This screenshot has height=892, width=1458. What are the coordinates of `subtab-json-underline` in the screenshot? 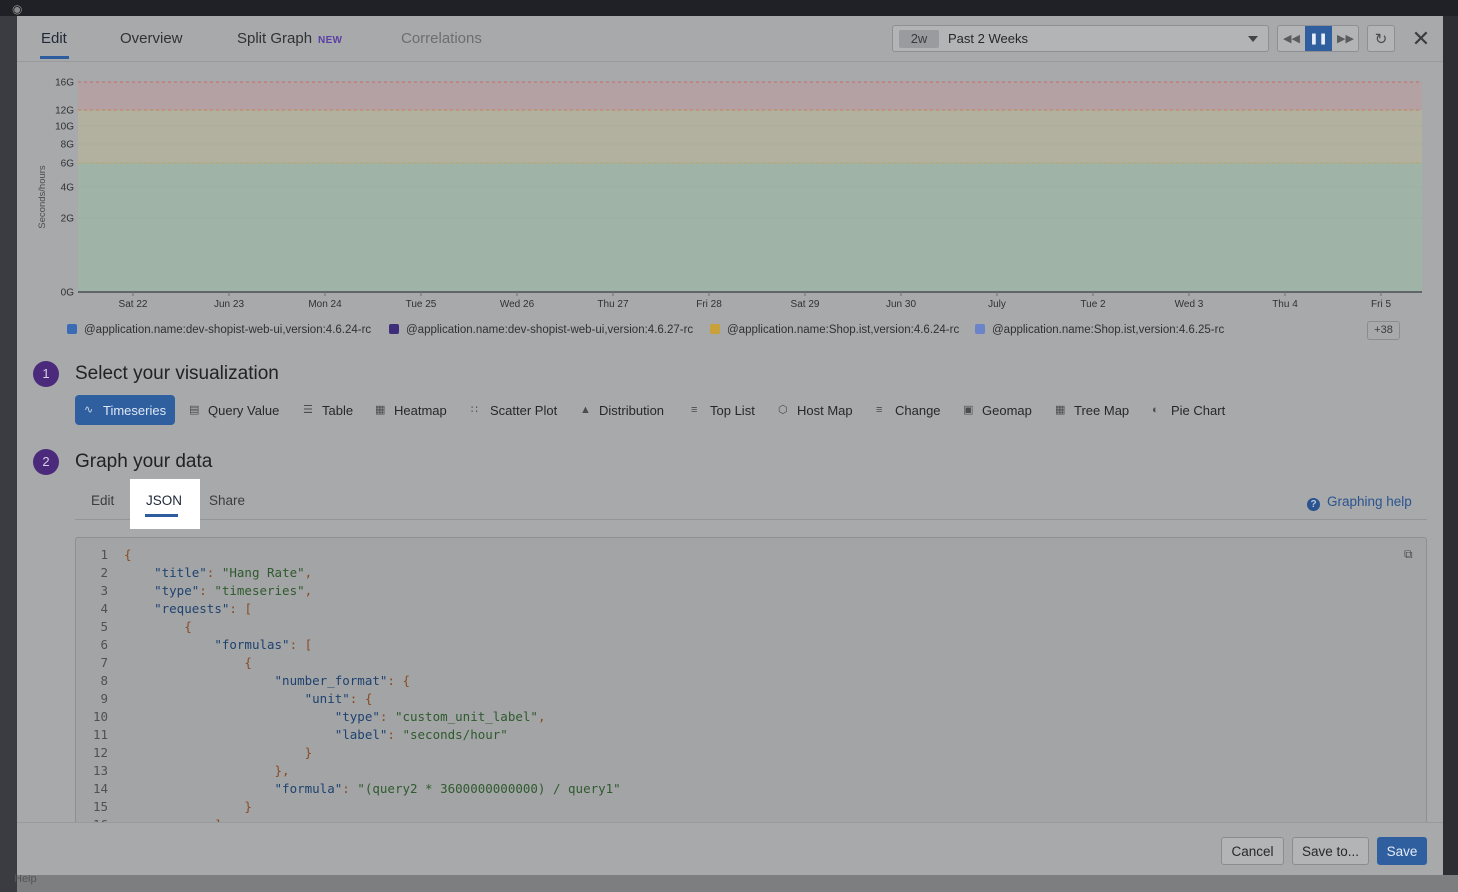 It's located at (161, 515).